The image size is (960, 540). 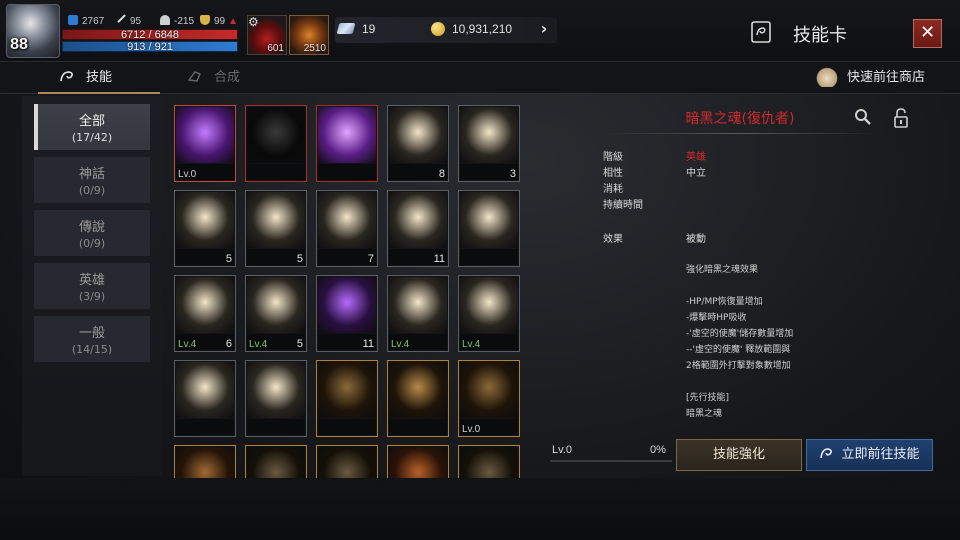 I want to click on page-title: 技能卡, so click(x=820, y=35).